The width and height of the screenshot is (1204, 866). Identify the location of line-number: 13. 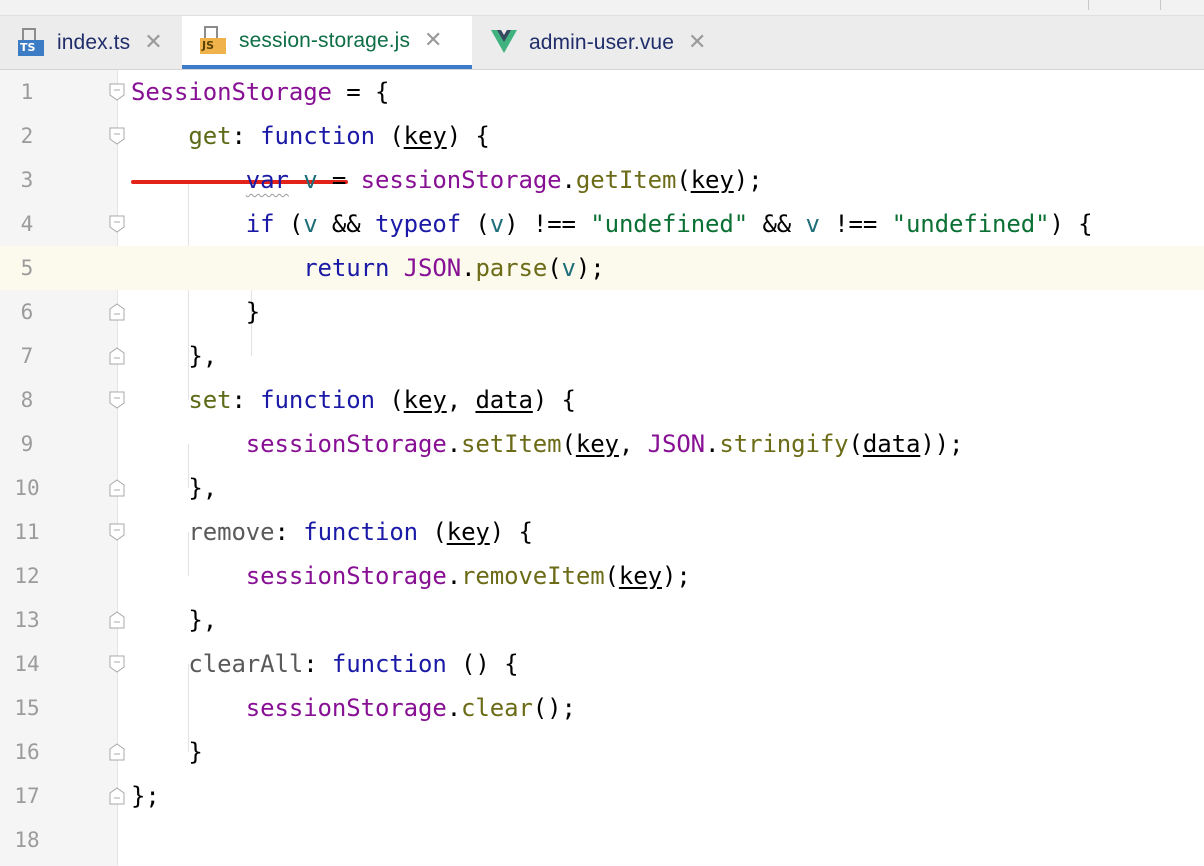
(27, 620).